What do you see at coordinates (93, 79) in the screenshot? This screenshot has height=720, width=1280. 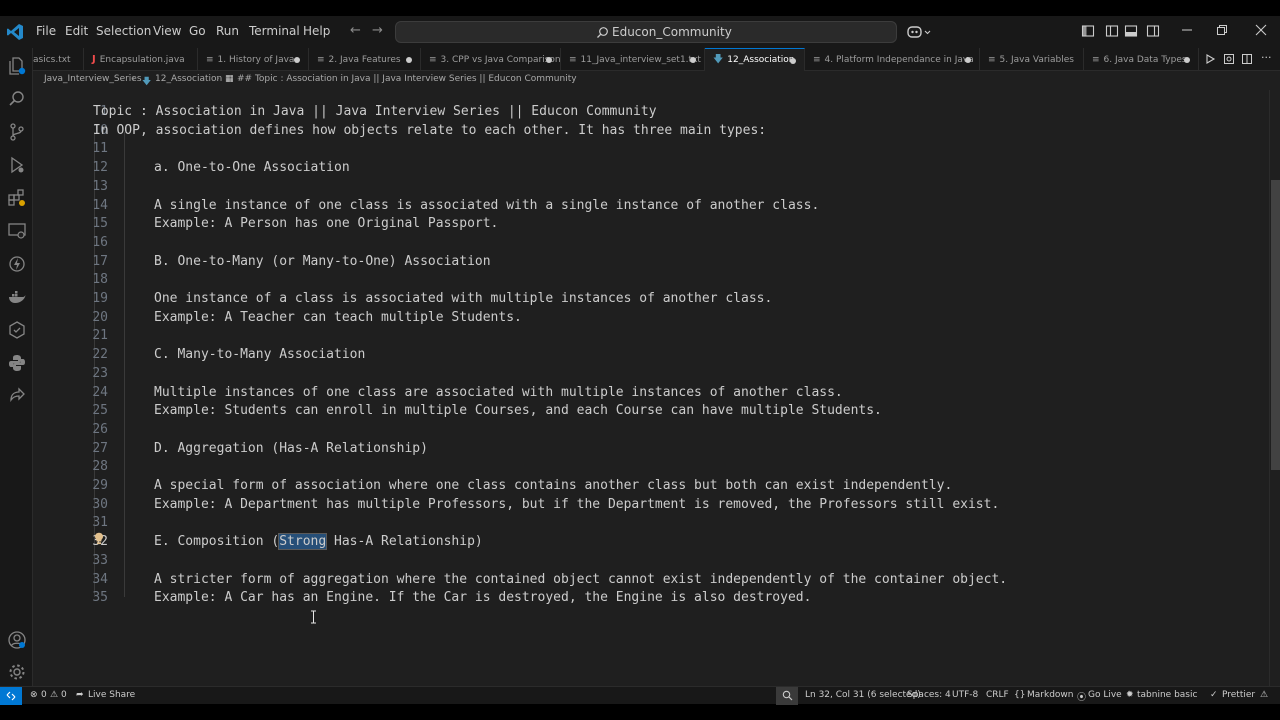 I see `breadcrumb-folder: Java_Interview_Series` at bounding box center [93, 79].